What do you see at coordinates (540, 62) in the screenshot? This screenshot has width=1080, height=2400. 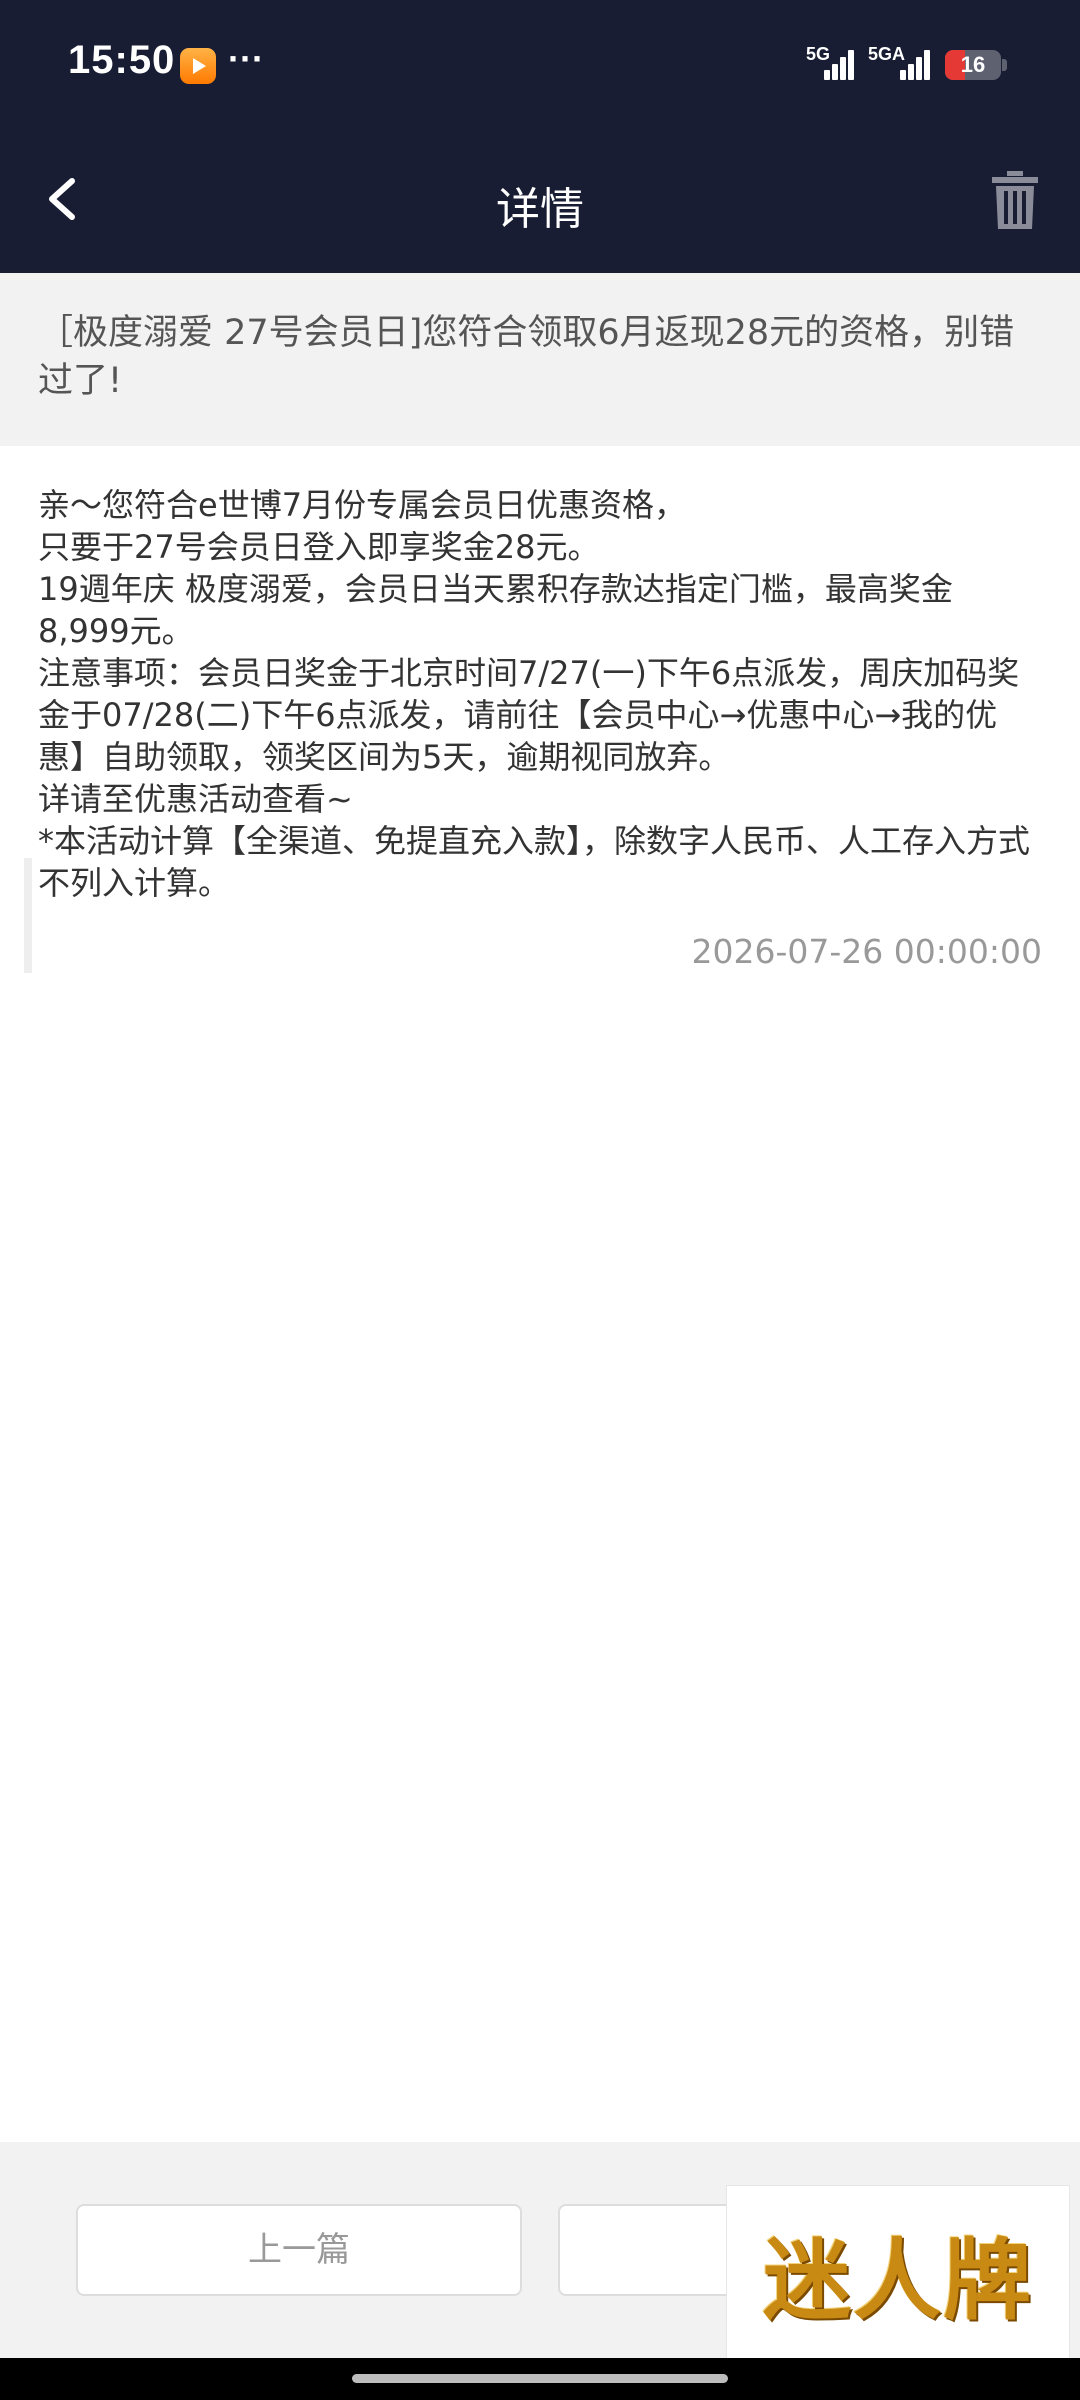 I see `status-bar: 15:50 ··· 5G 5GA 16` at bounding box center [540, 62].